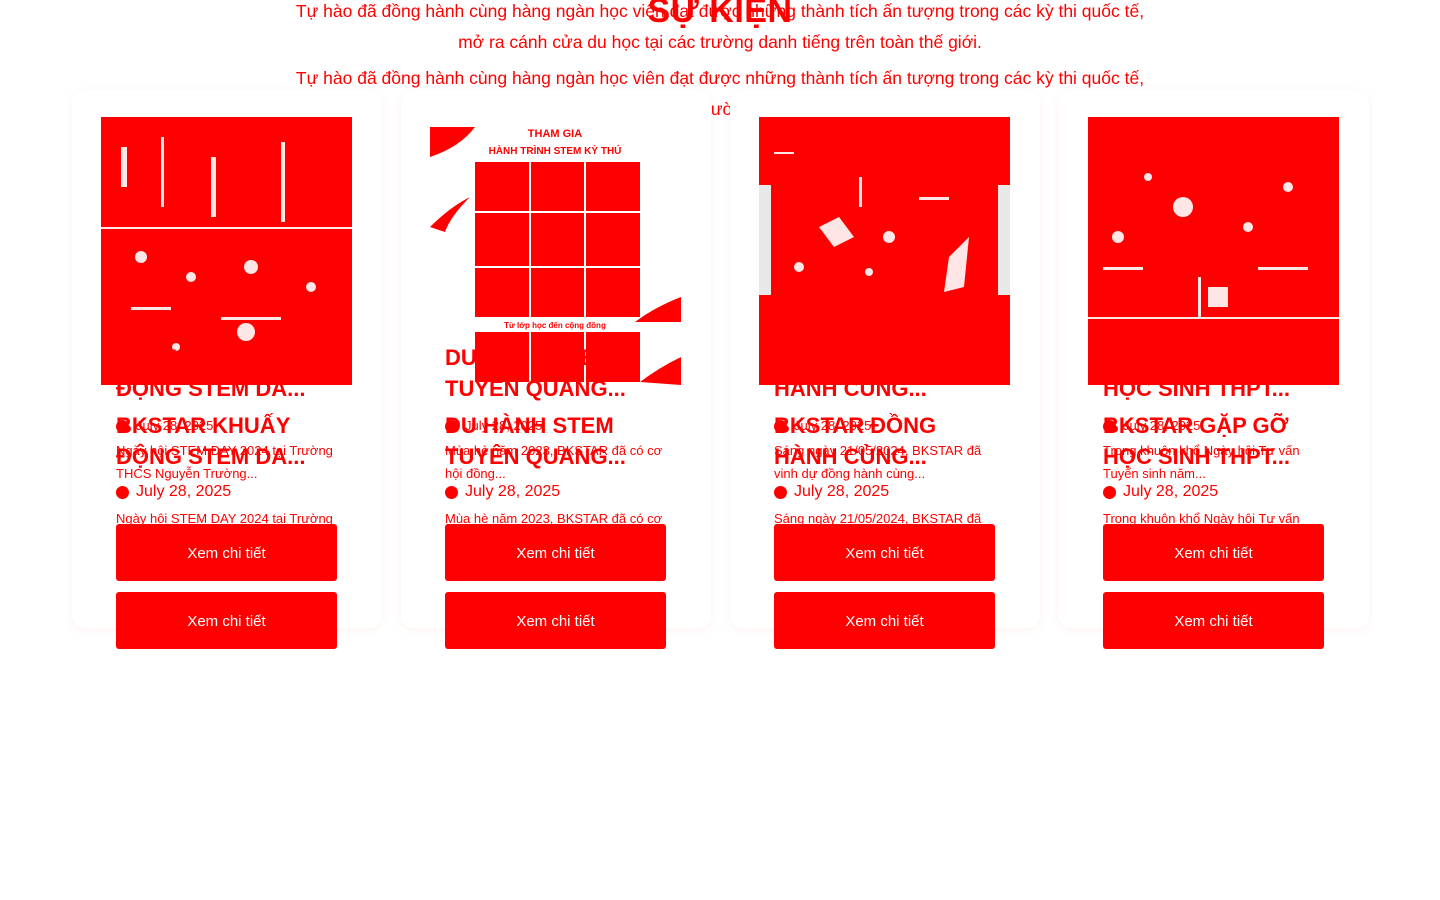  What do you see at coordinates (555, 134) in the screenshot?
I see `poster-headline: THAM GIA` at bounding box center [555, 134].